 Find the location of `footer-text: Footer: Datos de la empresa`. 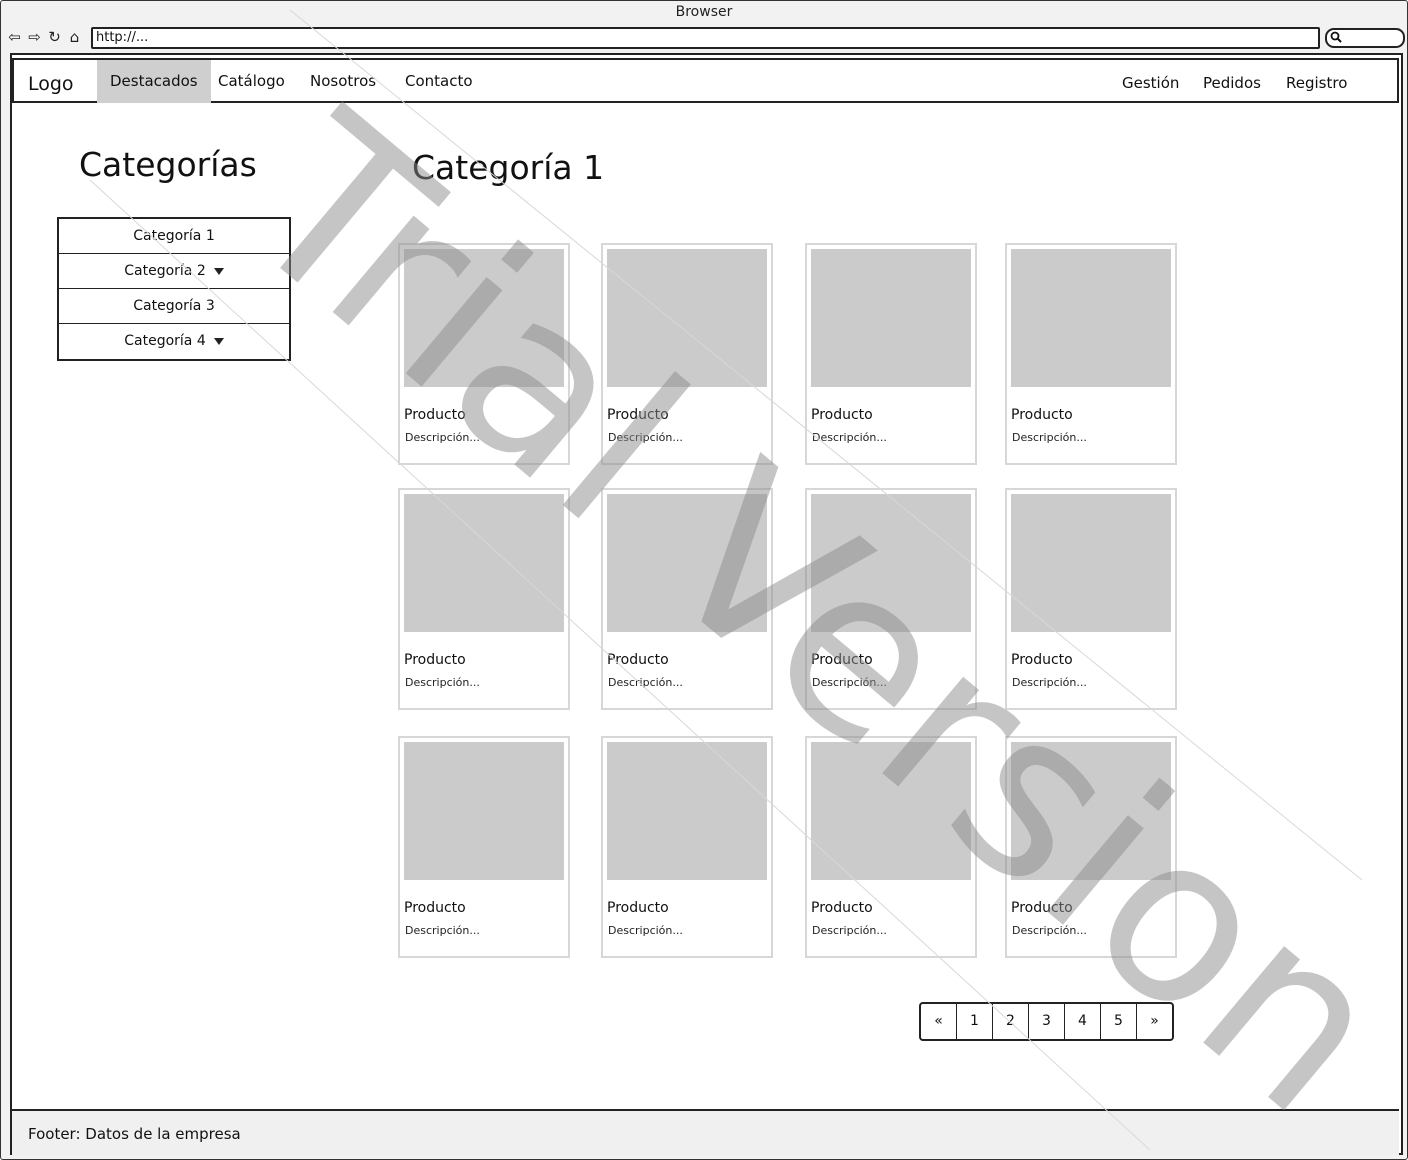

footer-text: Footer: Datos de la empresa is located at coordinates (134, 1134).